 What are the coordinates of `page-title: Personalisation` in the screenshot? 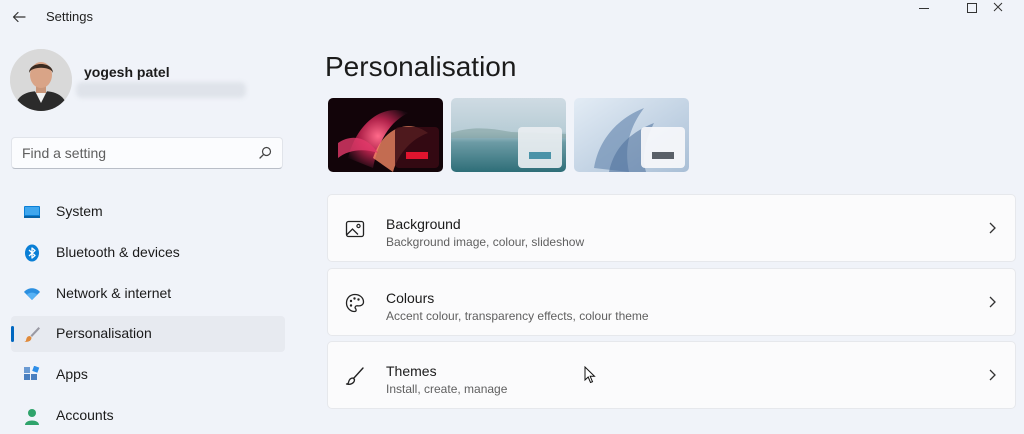 It's located at (421, 66).